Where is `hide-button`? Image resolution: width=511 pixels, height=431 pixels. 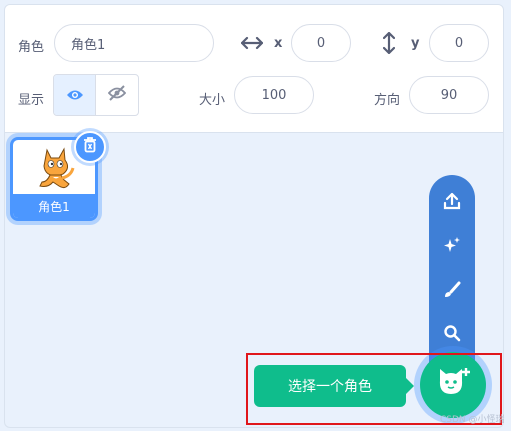
hide-button is located at coordinates (117, 95).